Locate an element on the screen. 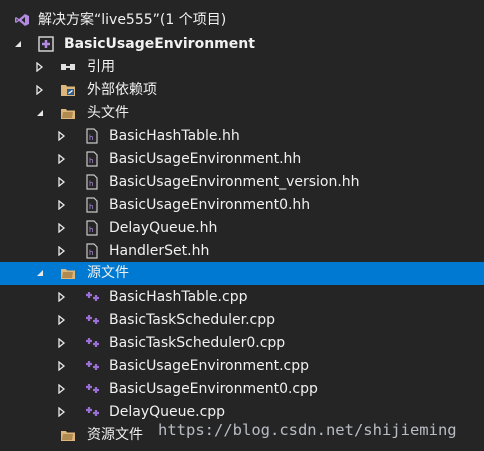  file-label: BasicUsageEnvironment0.cpp is located at coordinates (213, 389).